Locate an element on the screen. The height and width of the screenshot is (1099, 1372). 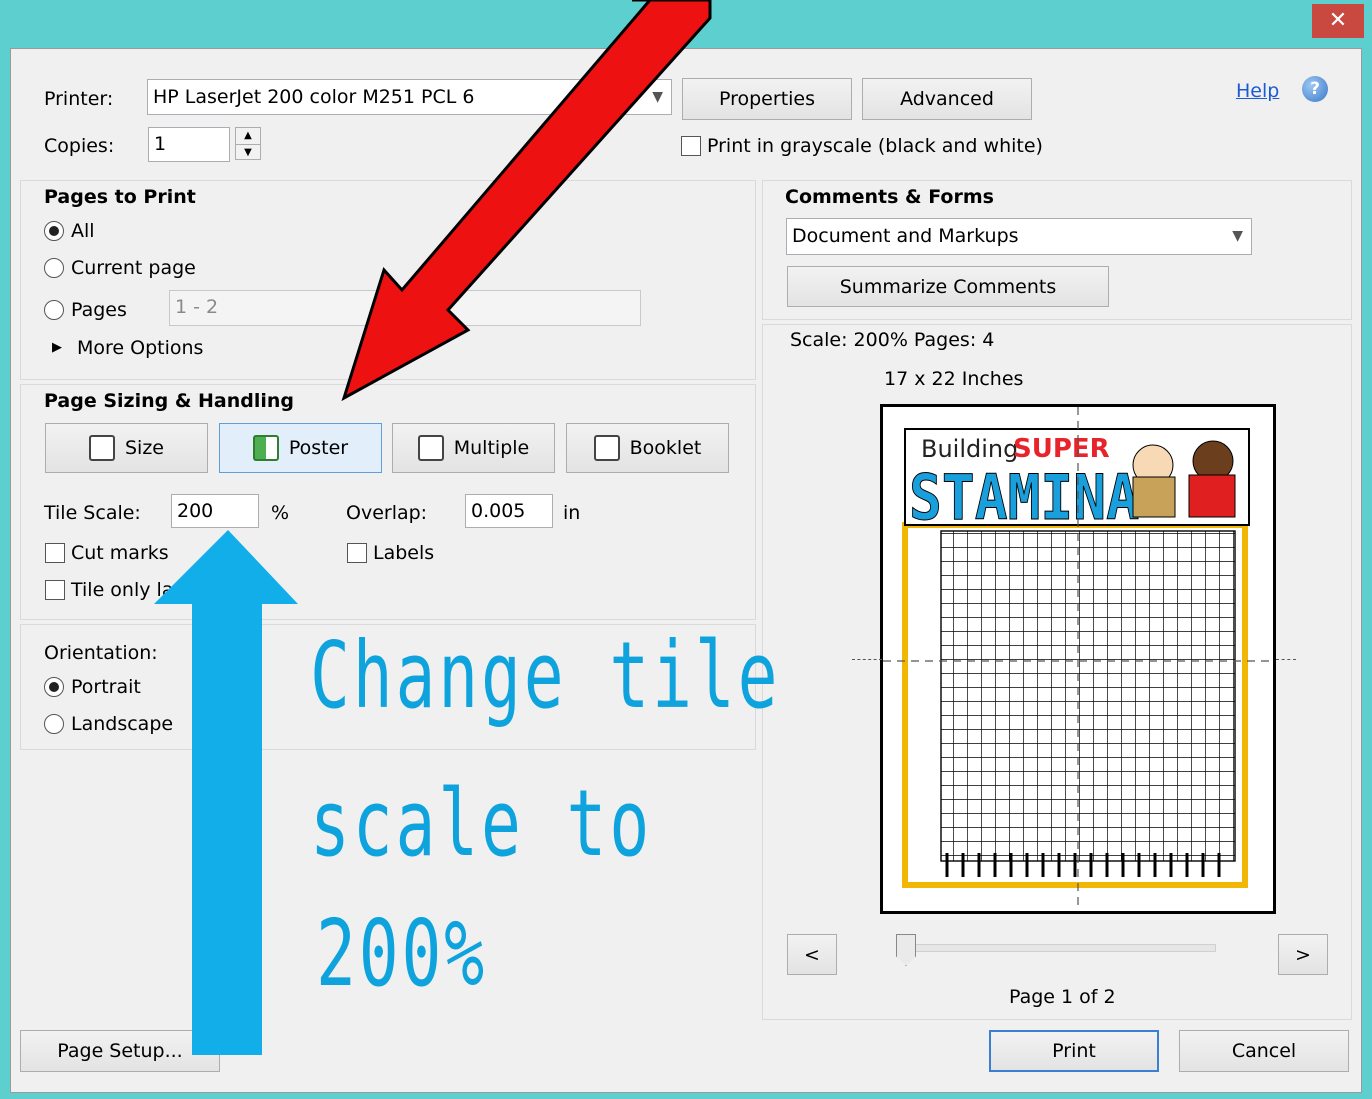
red-arrow is located at coordinates (526, 201).